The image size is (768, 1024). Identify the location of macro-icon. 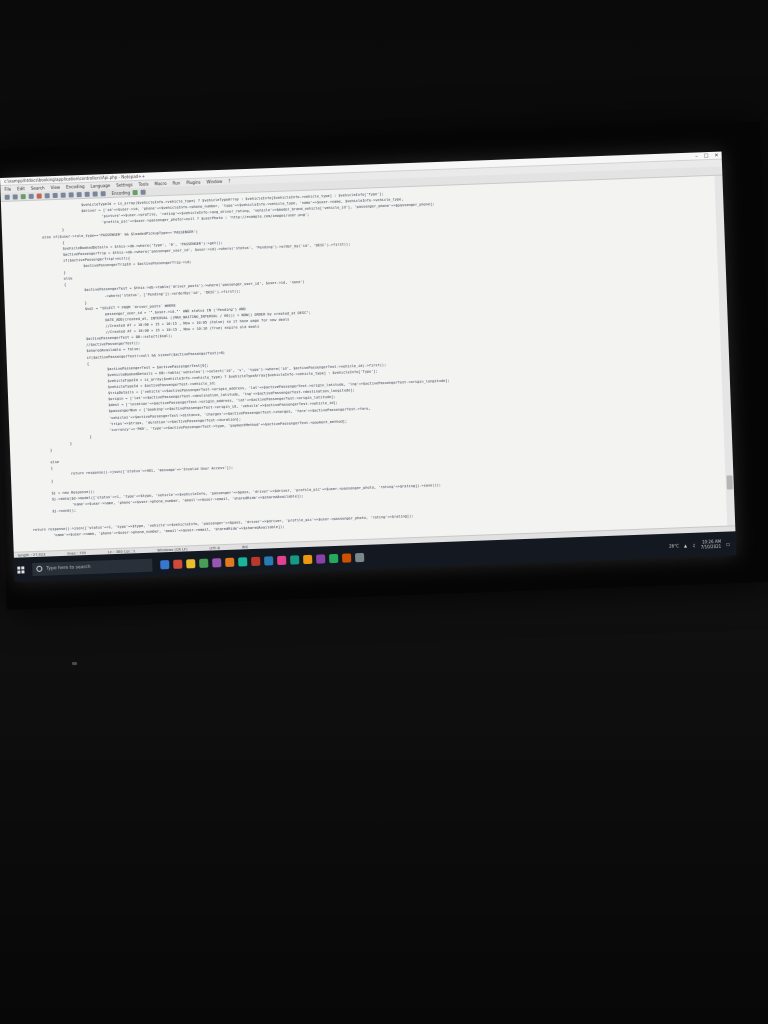
(143, 192).